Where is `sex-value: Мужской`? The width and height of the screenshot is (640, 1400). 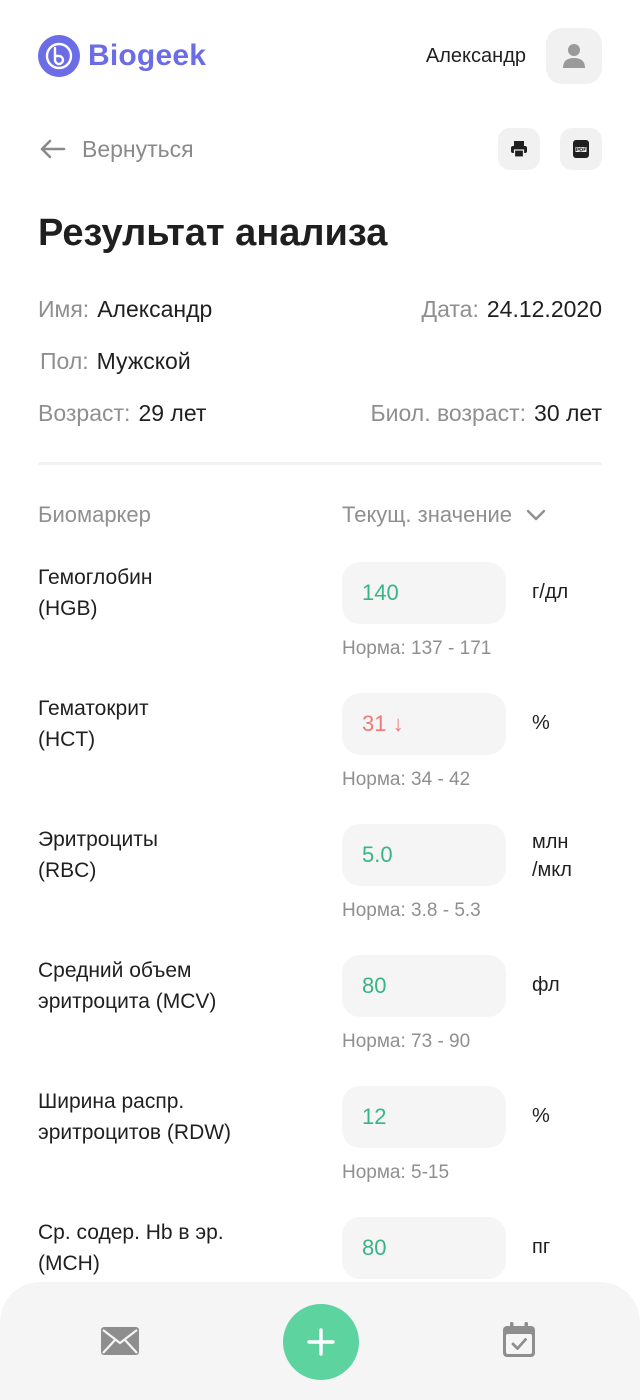 sex-value: Мужской is located at coordinates (143, 361).